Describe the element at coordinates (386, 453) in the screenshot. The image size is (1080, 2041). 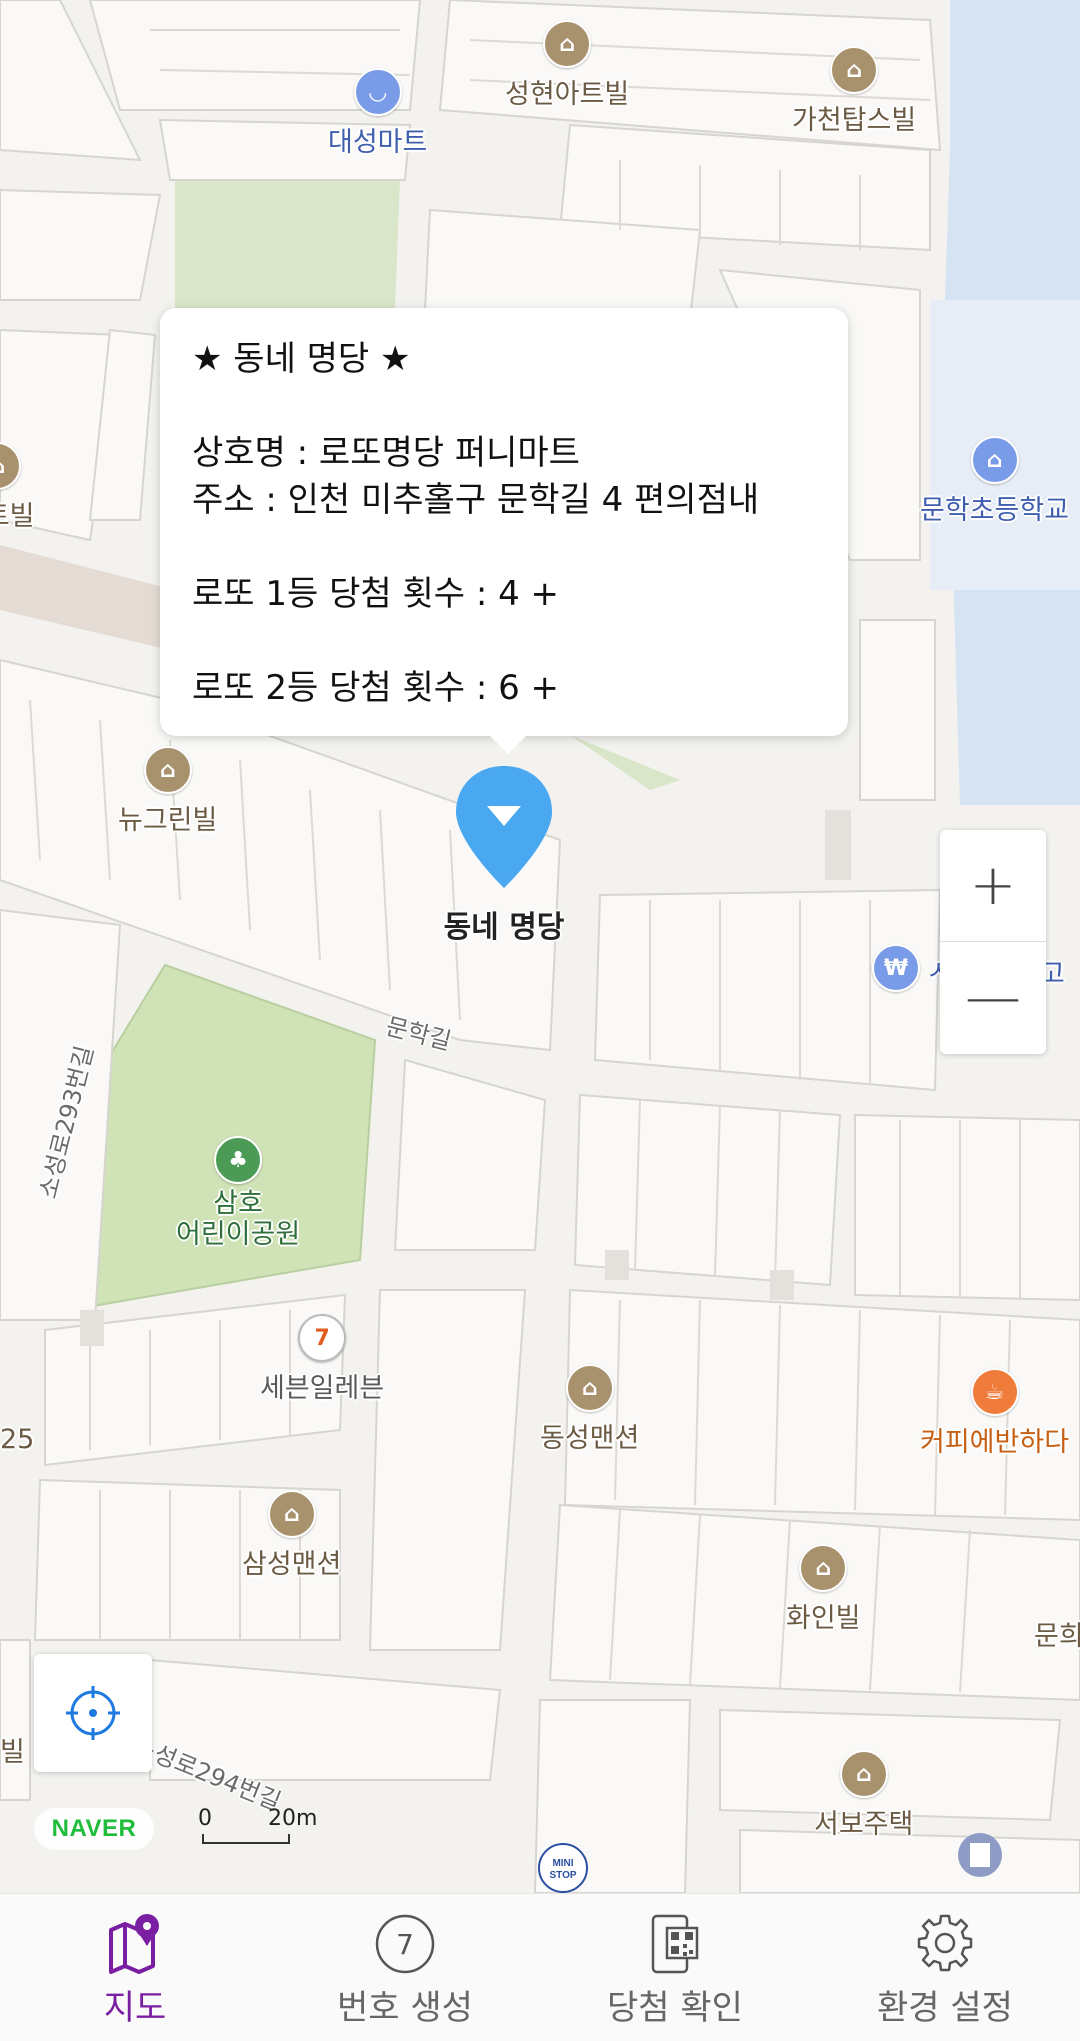
I see `popup-store-name: 상호명 : 로또명당 퍼니마트` at that location.